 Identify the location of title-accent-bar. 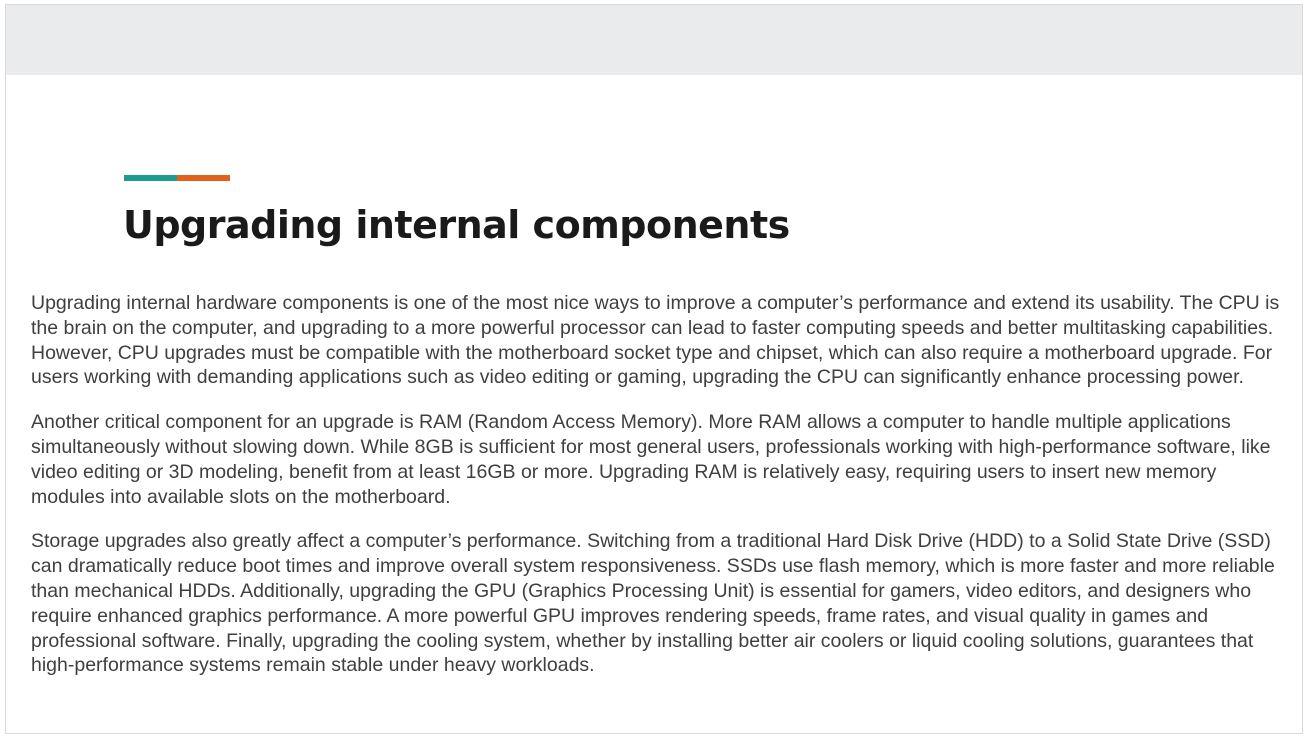
(177, 178).